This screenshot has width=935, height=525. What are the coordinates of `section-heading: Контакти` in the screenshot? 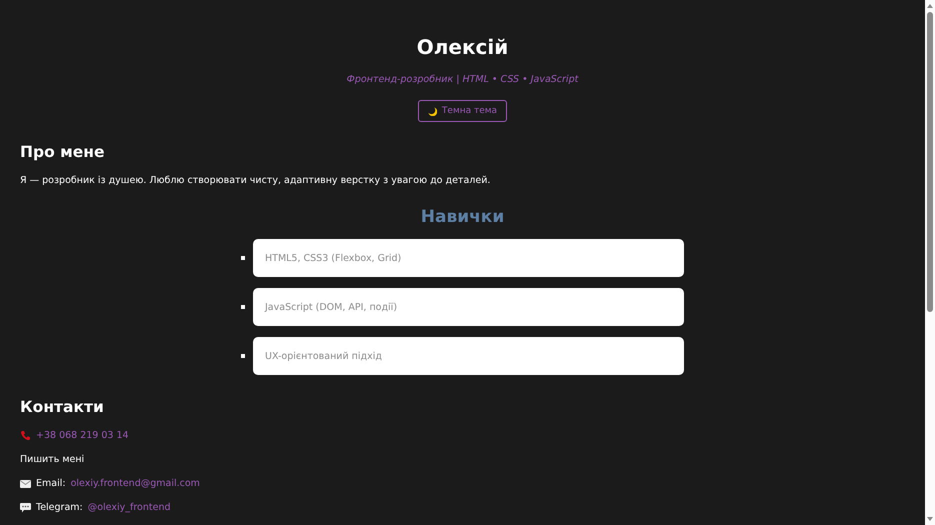 It's located at (62, 407).